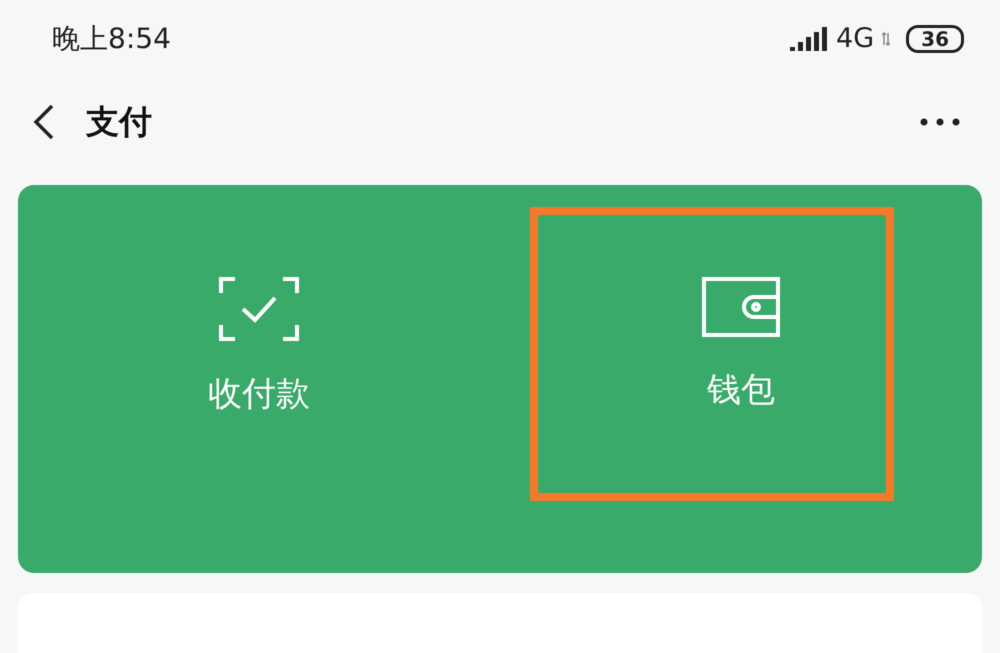 The height and width of the screenshot is (653, 1000). Describe the element at coordinates (809, 39) in the screenshot. I see `signal-icon` at that location.